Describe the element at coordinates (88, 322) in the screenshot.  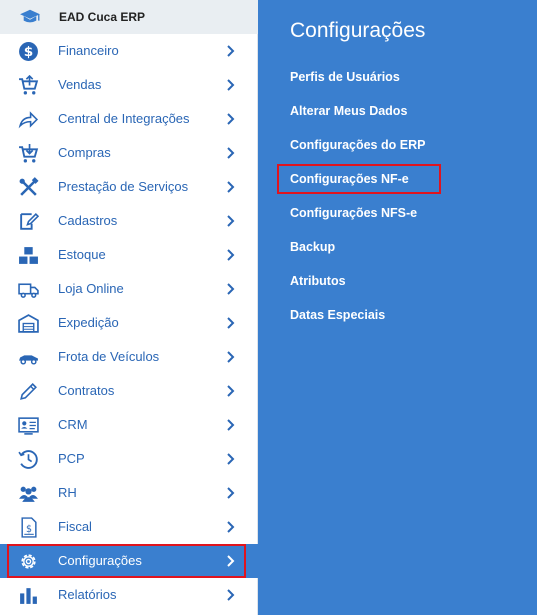
I see `sidebar-item-label: Expedição` at that location.